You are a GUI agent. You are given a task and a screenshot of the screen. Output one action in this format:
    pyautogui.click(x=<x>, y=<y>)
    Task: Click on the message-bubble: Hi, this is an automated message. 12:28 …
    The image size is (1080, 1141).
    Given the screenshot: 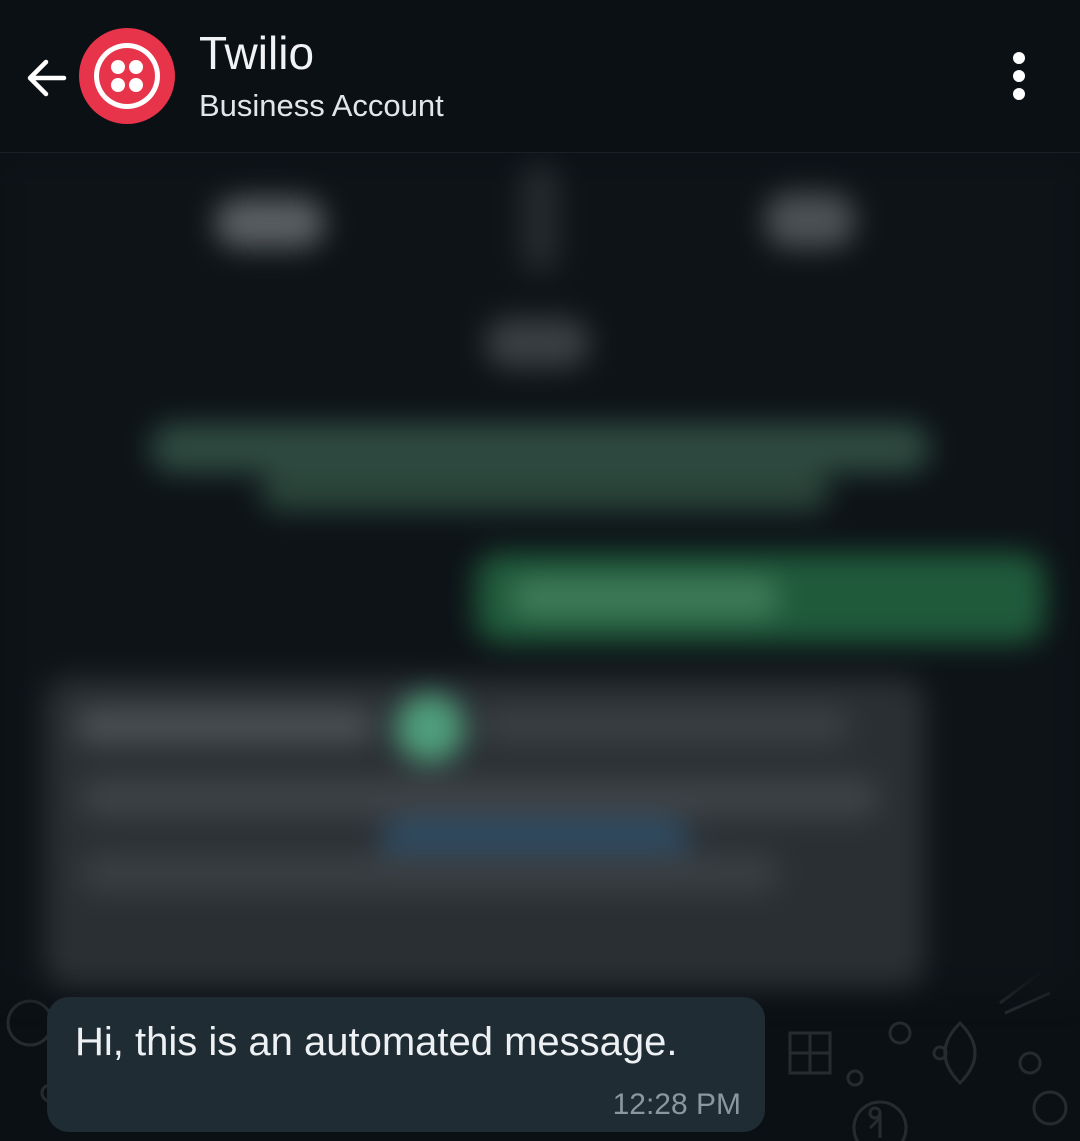 What is the action you would take?
    pyautogui.click(x=406, y=1064)
    